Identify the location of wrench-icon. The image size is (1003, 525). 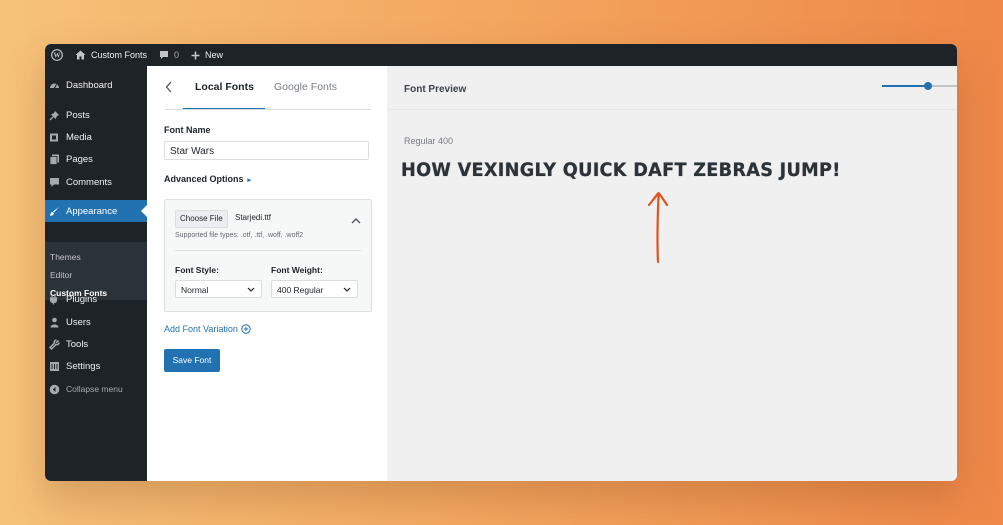
(54, 344).